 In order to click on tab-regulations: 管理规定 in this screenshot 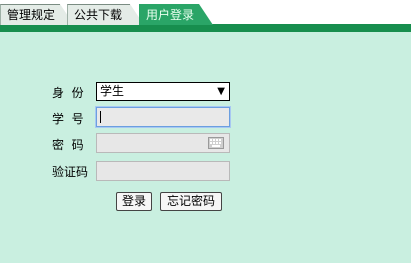, I will do `click(30, 14)`.